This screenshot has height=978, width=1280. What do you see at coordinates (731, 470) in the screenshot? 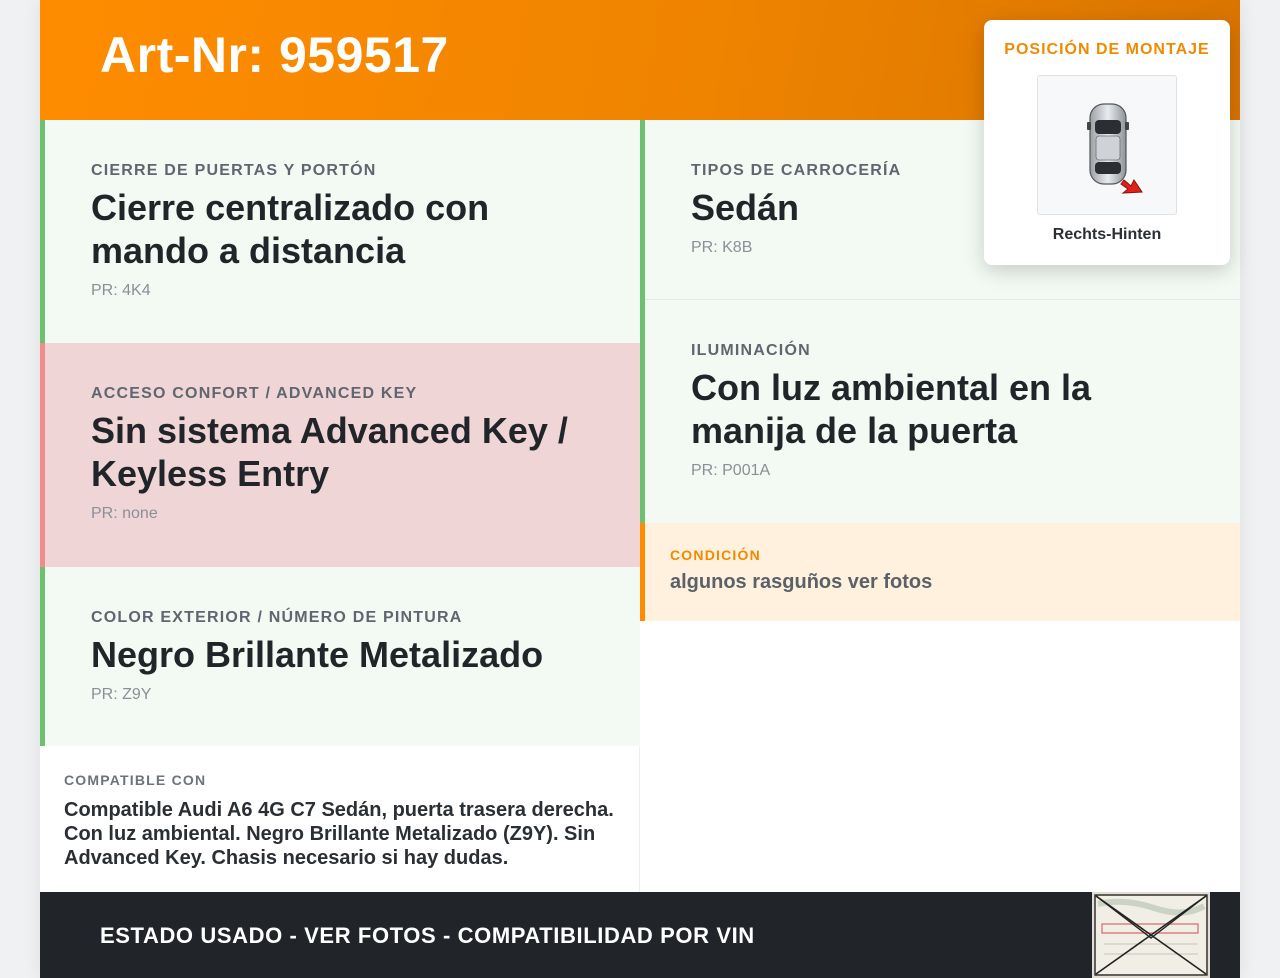
I see `card-pr-code: PR: P001A` at bounding box center [731, 470].